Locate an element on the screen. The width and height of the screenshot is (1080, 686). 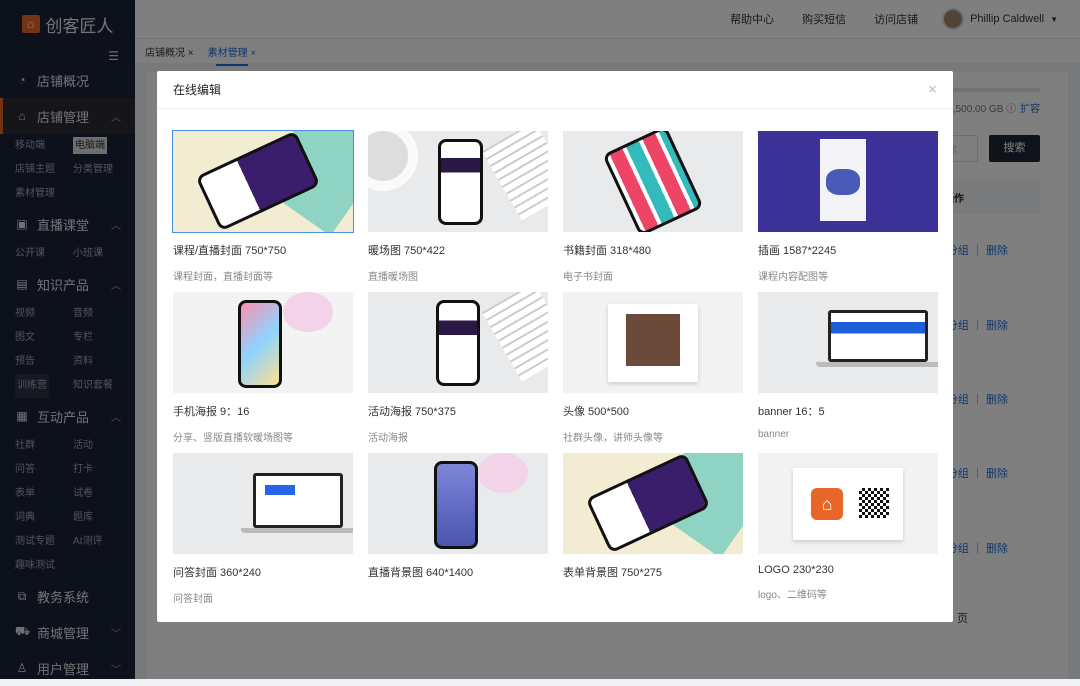
template-card: banner 16：5 banner is located at coordinates (848, 372).